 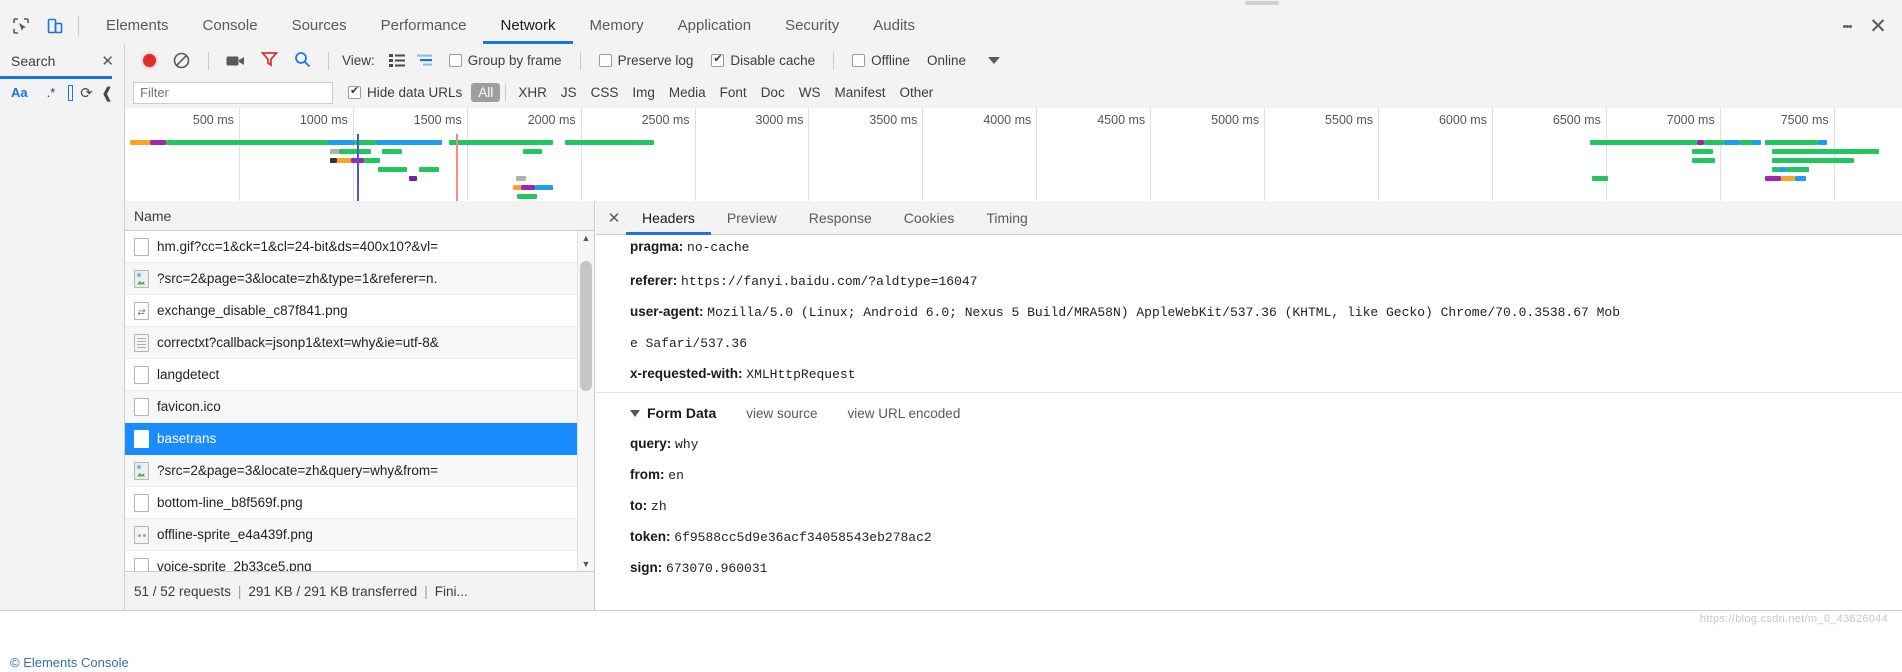 What do you see at coordinates (514, 60) in the screenshot?
I see `group-by-frame-label: Group by frame` at bounding box center [514, 60].